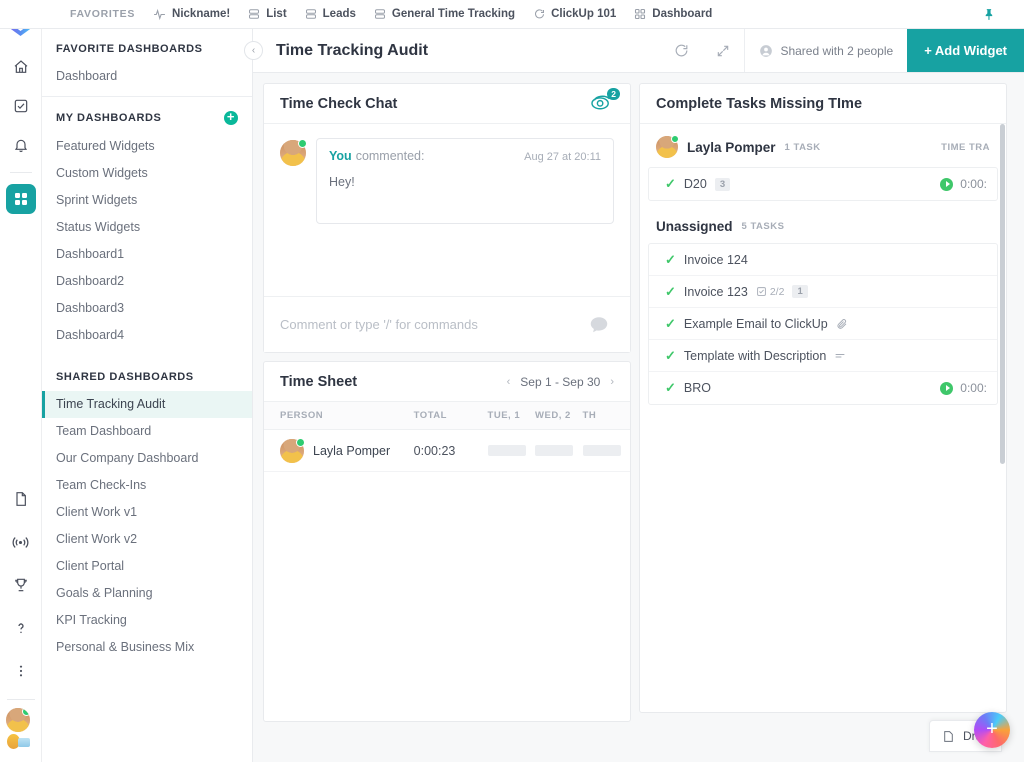 The image size is (1024, 762). I want to click on sidebar-item-status-widgets: Status Widgets, so click(147, 227).